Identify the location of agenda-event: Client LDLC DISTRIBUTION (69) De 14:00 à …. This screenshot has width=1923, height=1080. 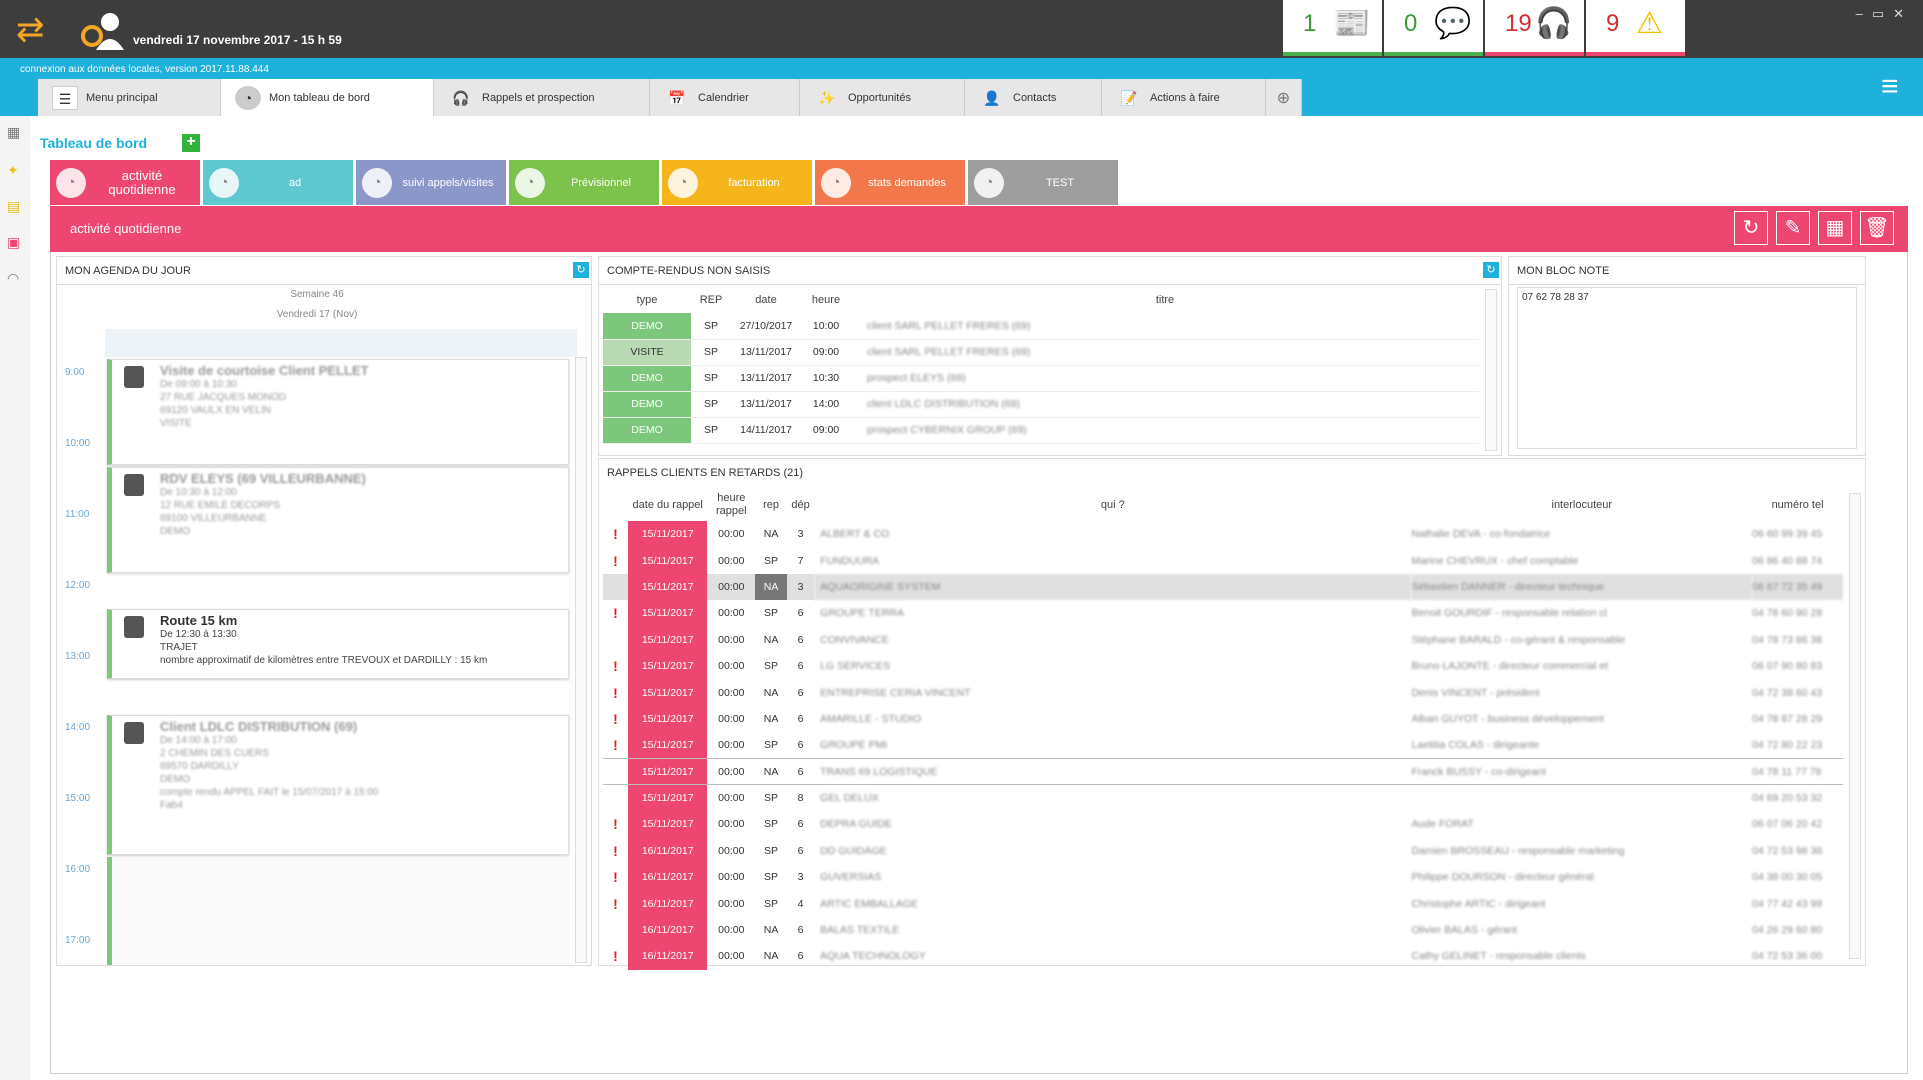
(338, 785).